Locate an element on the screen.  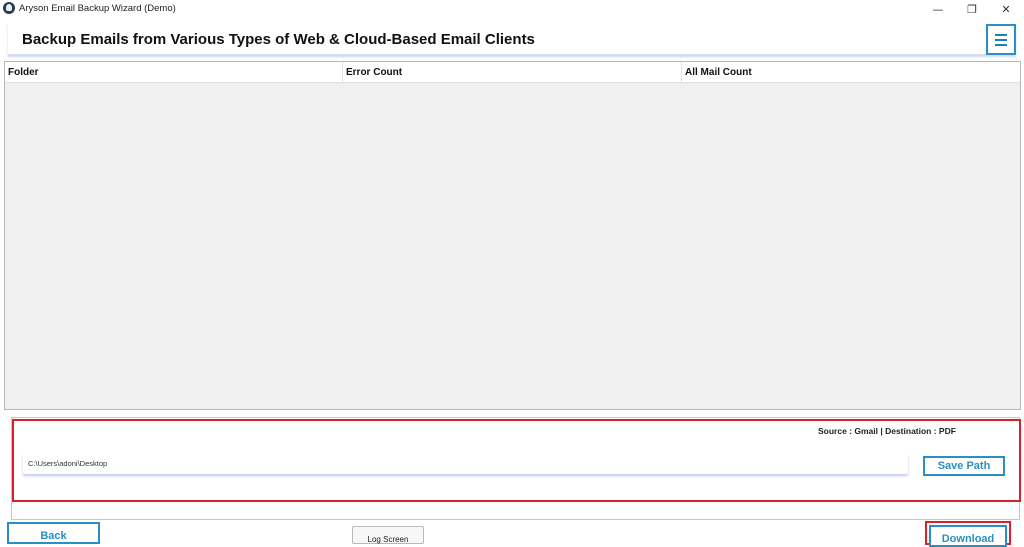
table-header: Folder Error Count All Mail Count is located at coordinates (512, 72).